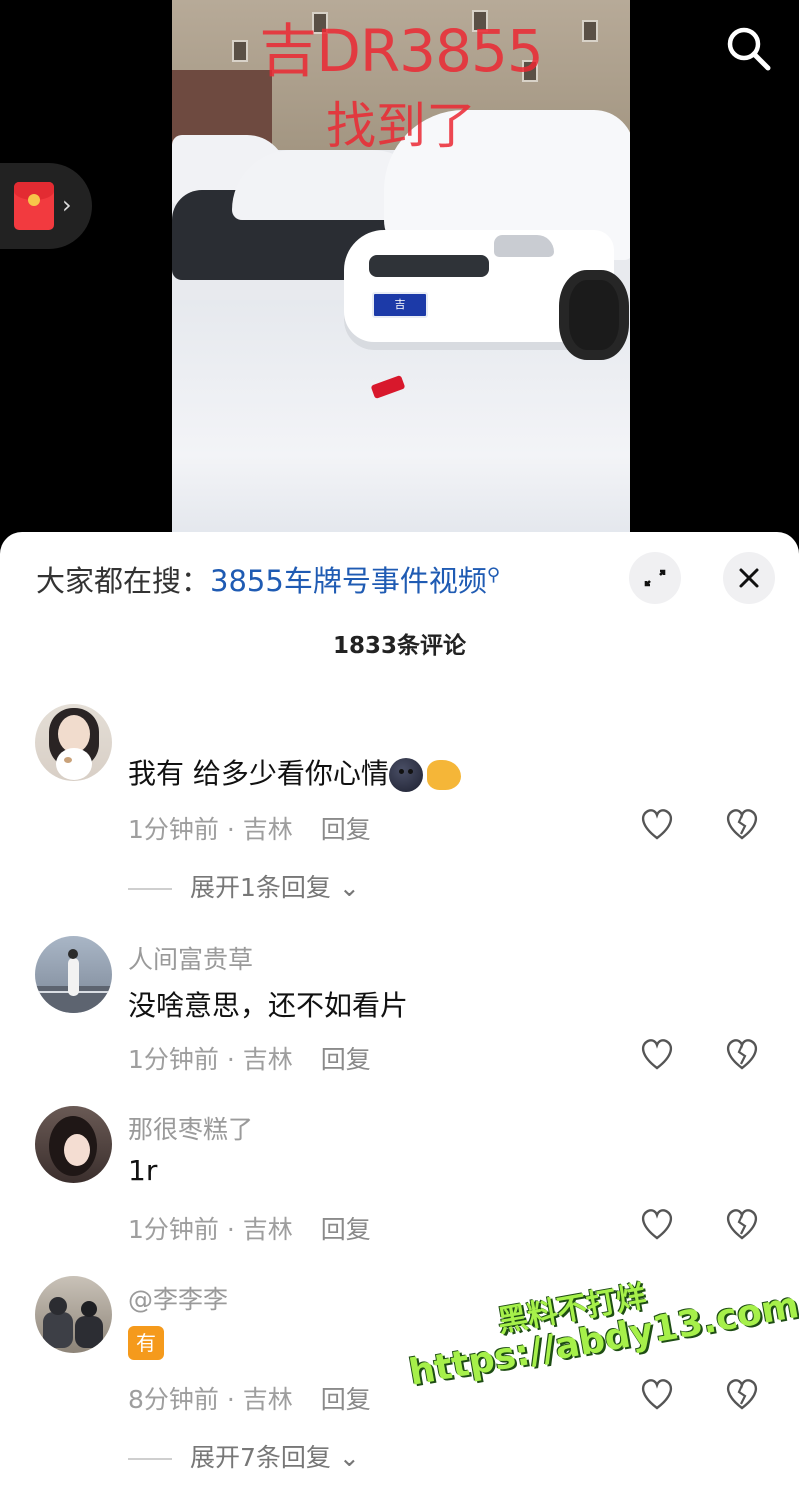 The width and height of the screenshot is (799, 1494). Describe the element at coordinates (123, 581) in the screenshot. I see `hot-search-prefix: 大家都在搜：` at that location.